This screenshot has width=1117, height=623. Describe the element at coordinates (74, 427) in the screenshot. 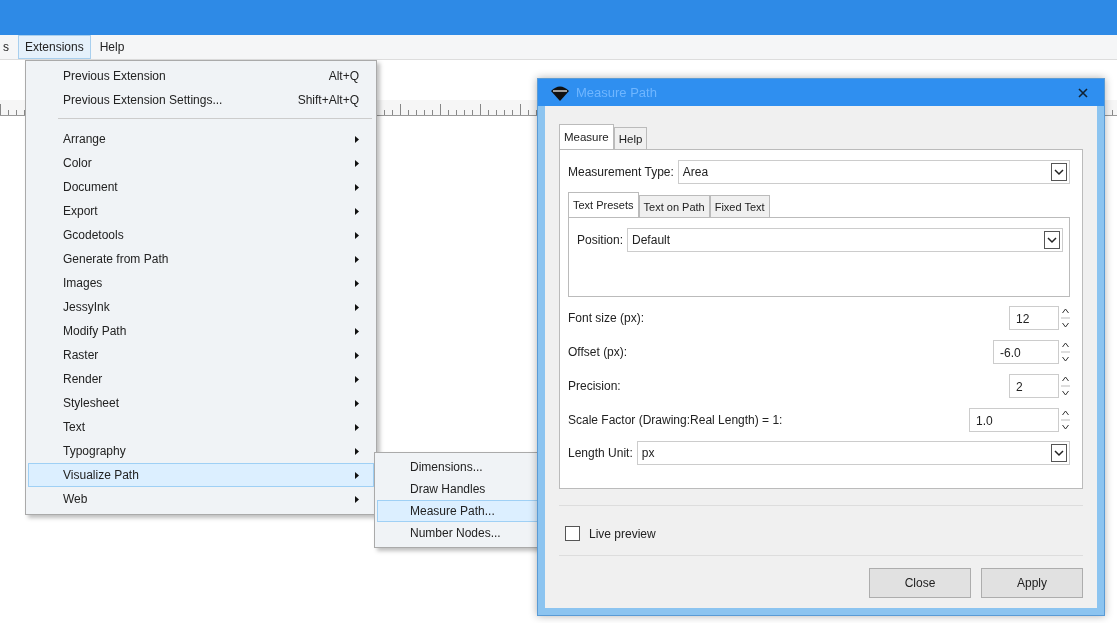

I see `menu-item-label: Text` at that location.